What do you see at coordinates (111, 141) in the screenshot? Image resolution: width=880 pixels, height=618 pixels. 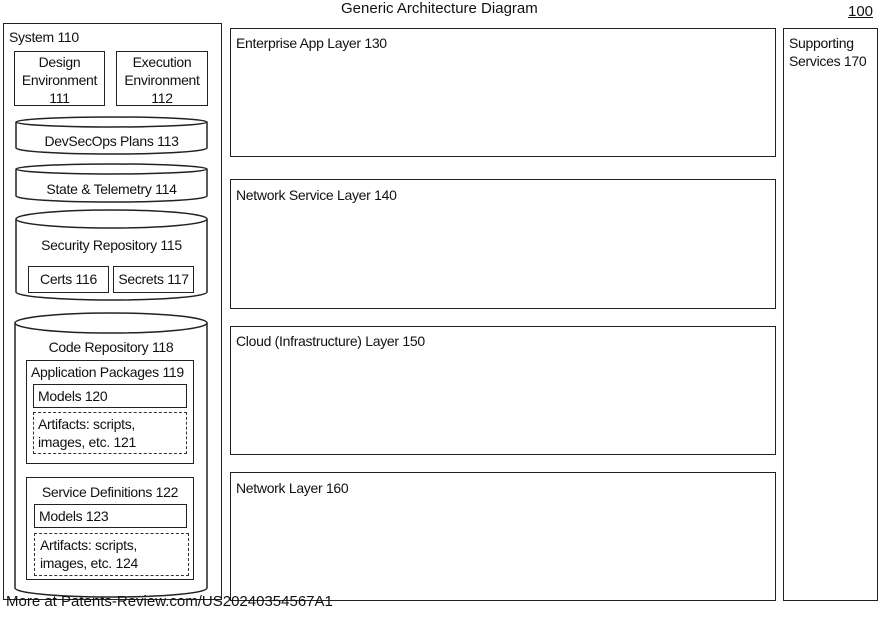 I see `devsecops-label: DevSecOps Plans 113` at bounding box center [111, 141].